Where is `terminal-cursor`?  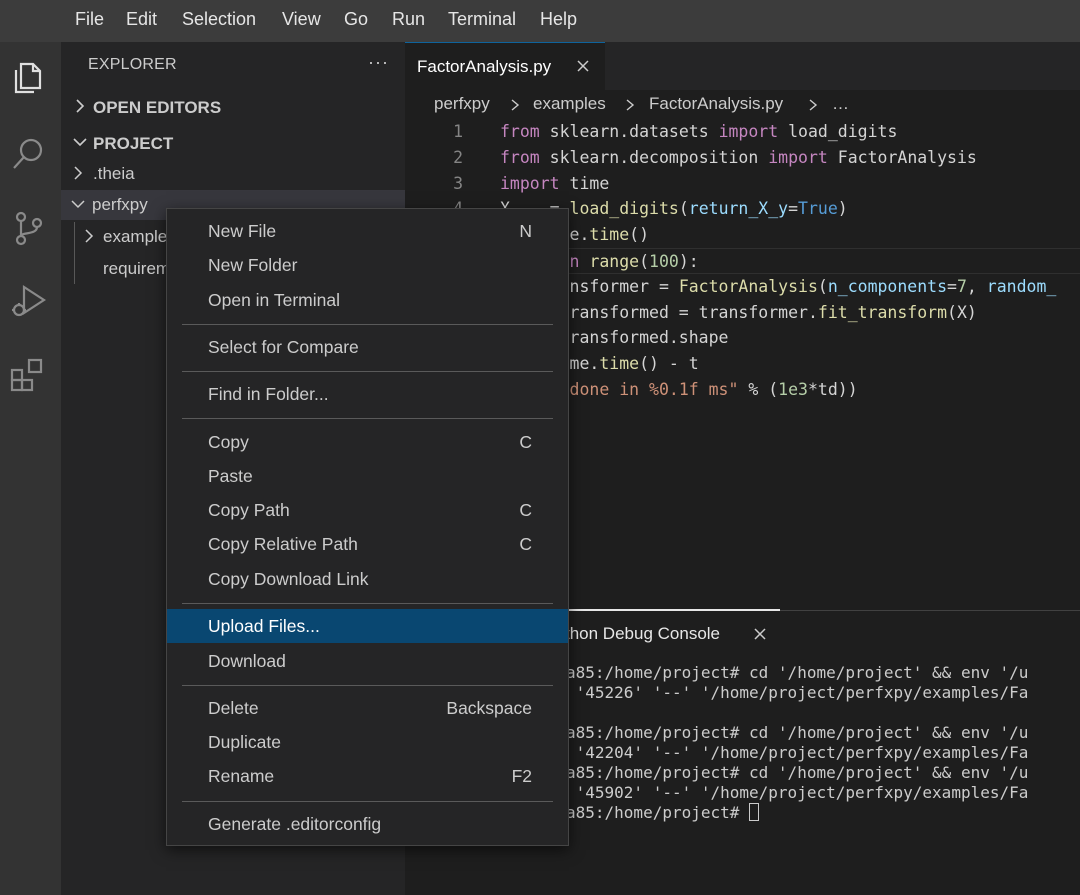 terminal-cursor is located at coordinates (754, 812).